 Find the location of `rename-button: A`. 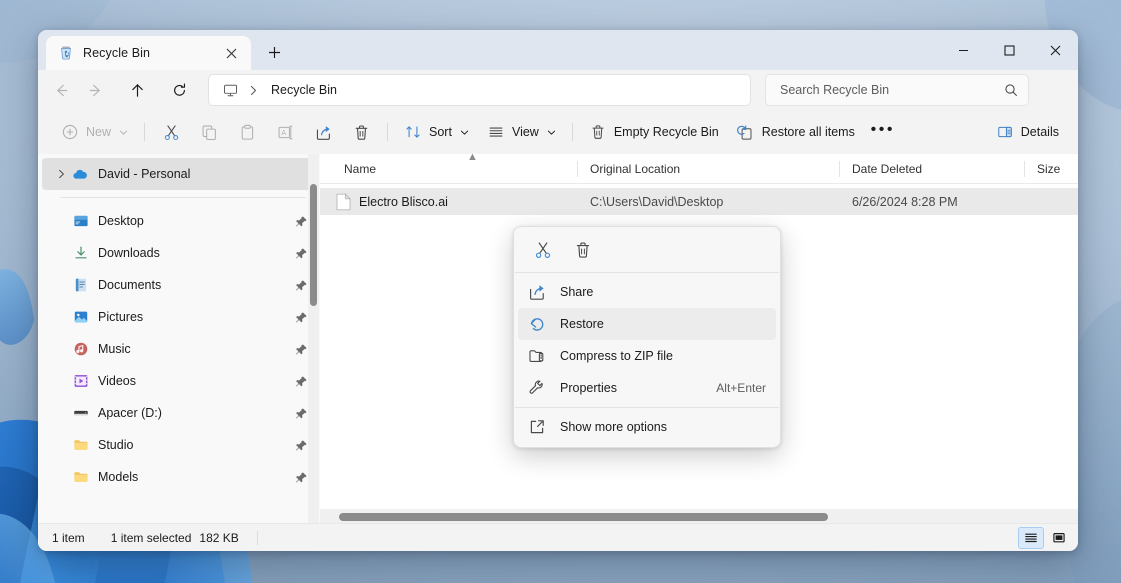

rename-button: A is located at coordinates (285, 132).